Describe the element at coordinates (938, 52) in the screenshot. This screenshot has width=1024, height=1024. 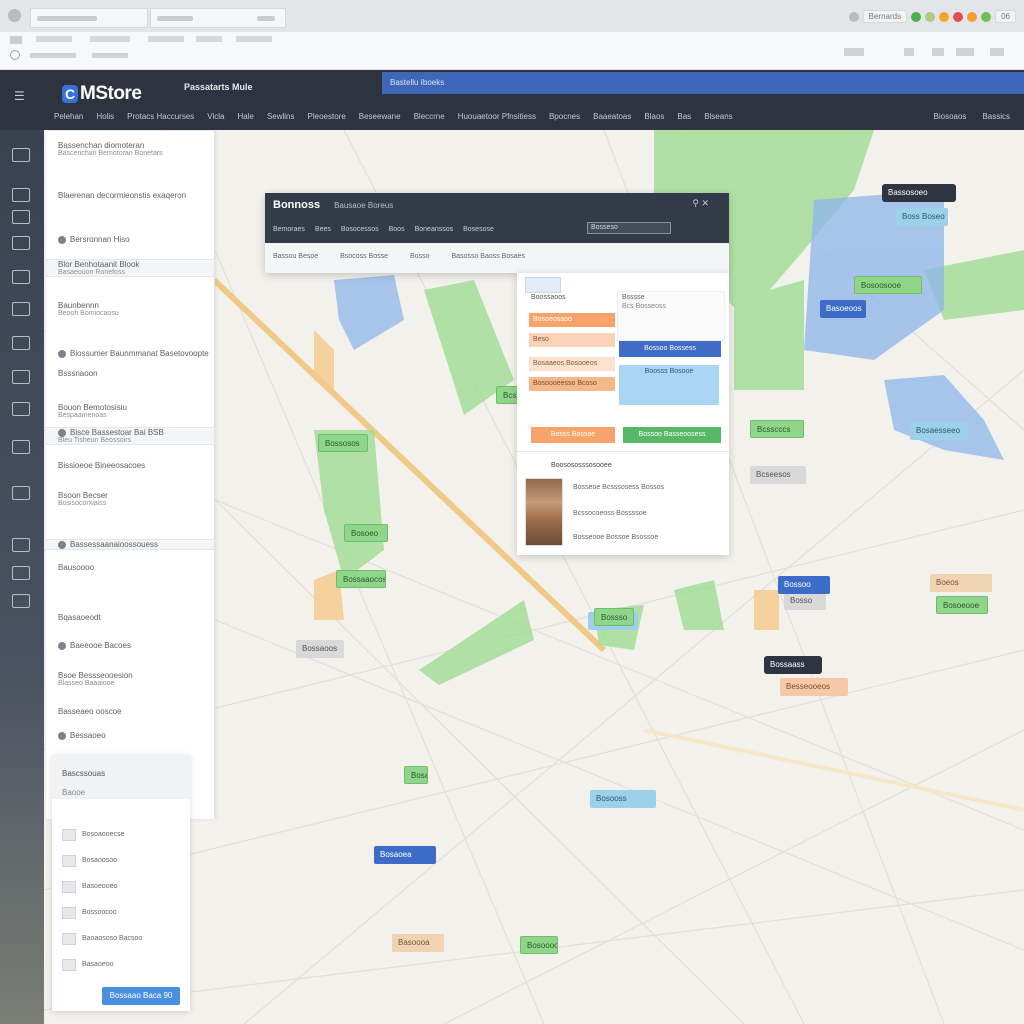
I see `toolbar-icon-c` at that location.